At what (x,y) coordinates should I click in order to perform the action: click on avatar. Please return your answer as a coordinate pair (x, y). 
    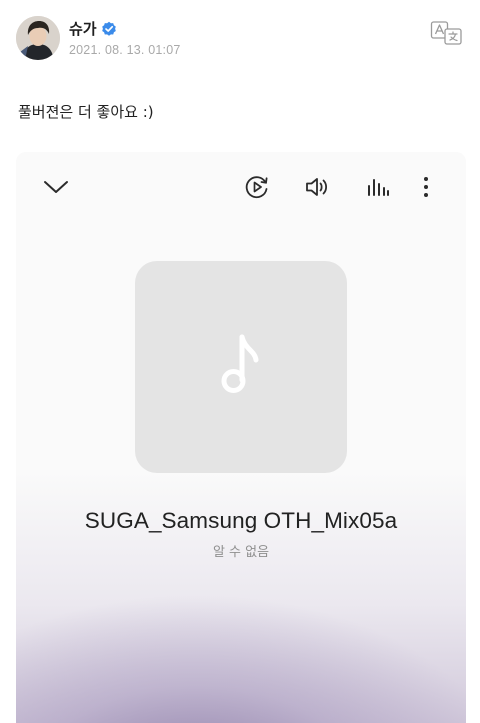
    Looking at the image, I should click on (38, 38).